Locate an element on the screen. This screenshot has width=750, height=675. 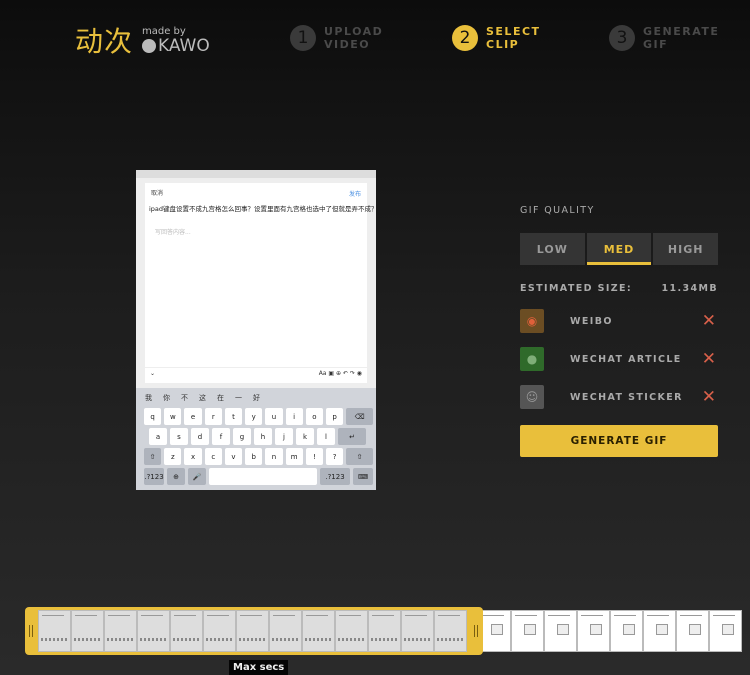
keyboard-key is located at coordinates (263, 476).